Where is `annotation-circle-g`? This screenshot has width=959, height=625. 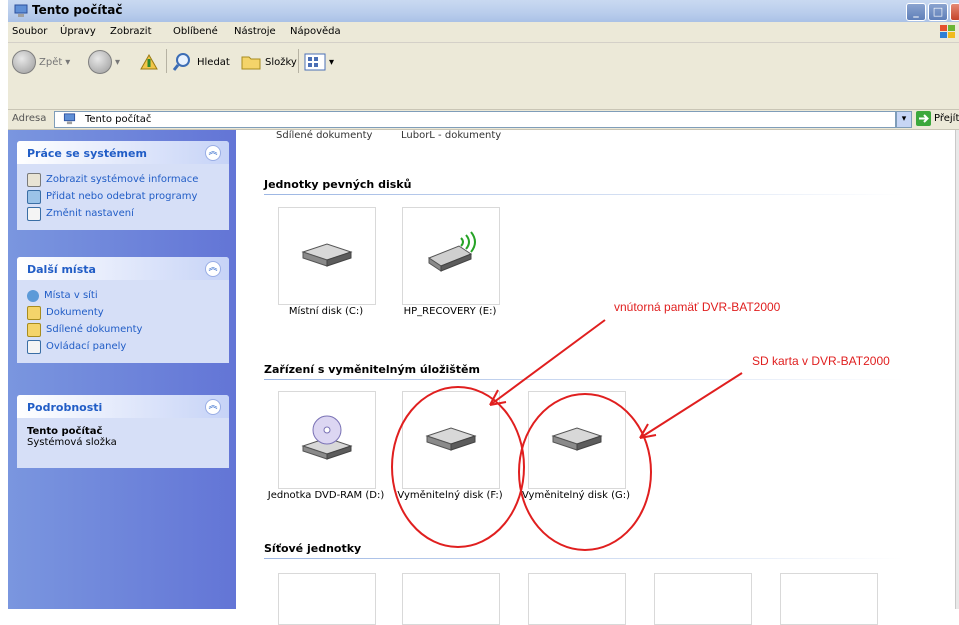 annotation-circle-g is located at coordinates (585, 472).